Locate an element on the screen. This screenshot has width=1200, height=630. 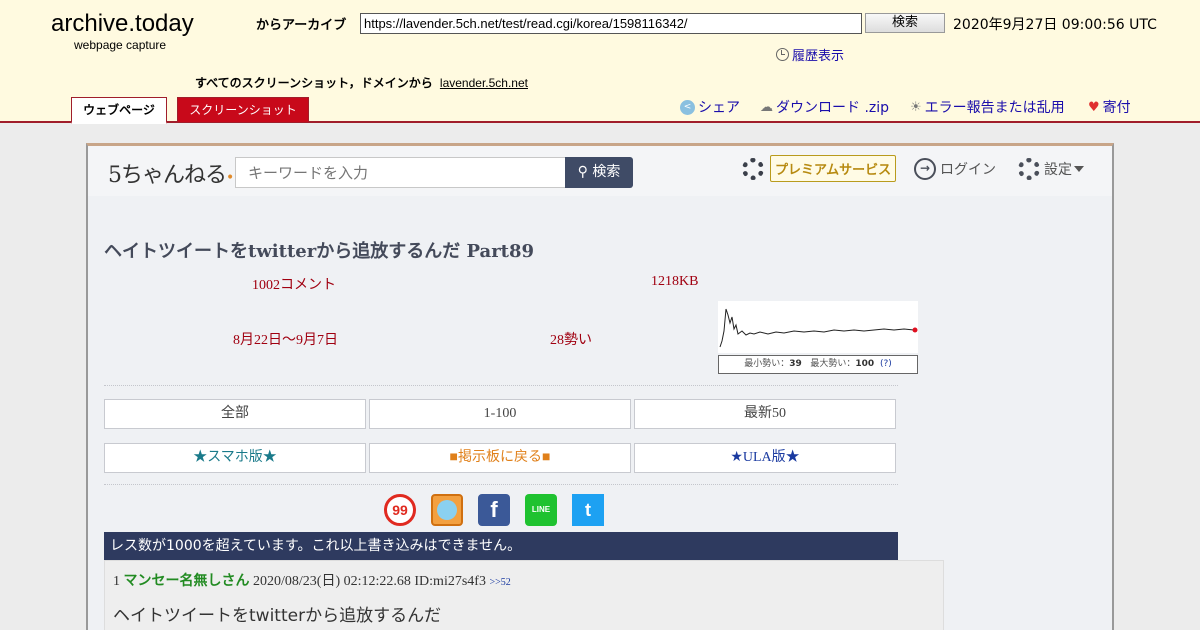
all-screenshots-label: すべてのスクリーンショット，ドメインから is located at coordinates (314, 83).